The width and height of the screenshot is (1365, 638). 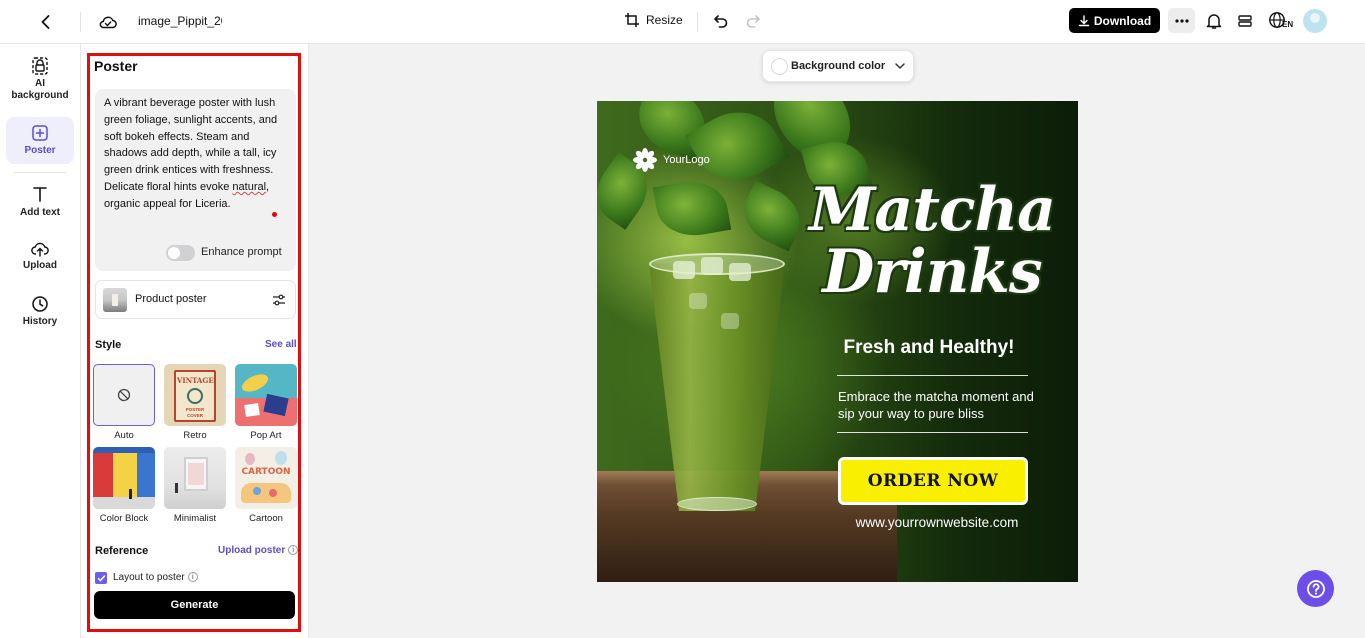 I want to click on undo-button, so click(x=721, y=21).